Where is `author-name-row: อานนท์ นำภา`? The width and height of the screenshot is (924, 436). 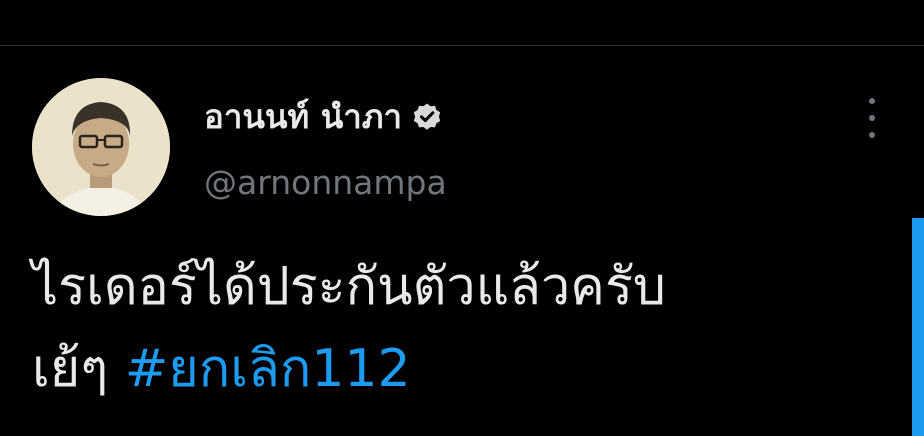
author-name-row: อานนท์ นำภา is located at coordinates (323, 117).